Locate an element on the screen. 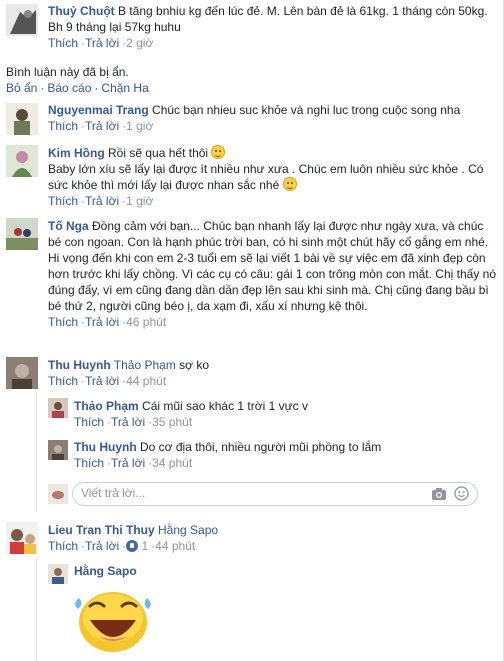 Image resolution: width=504 pixels, height=661 pixels. comment-actions: Thích ·Trả lời ·2 giờ is located at coordinates (272, 43).